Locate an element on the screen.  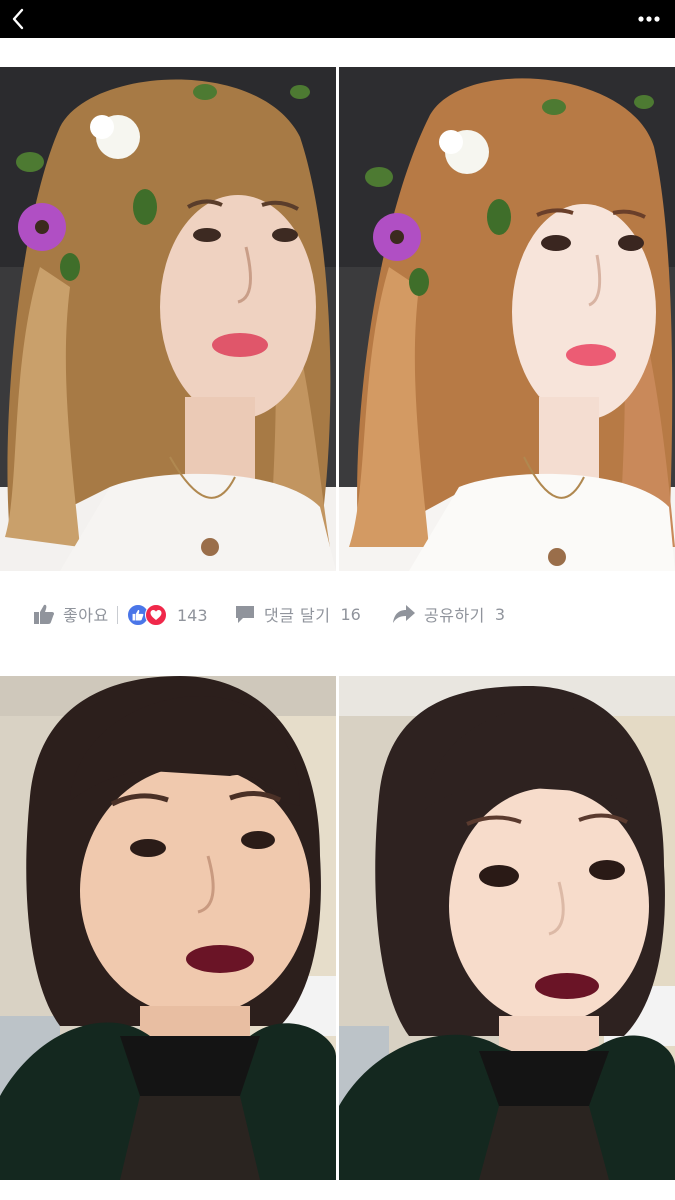
comment-label: 댓글 달기 is located at coordinates (297, 615).